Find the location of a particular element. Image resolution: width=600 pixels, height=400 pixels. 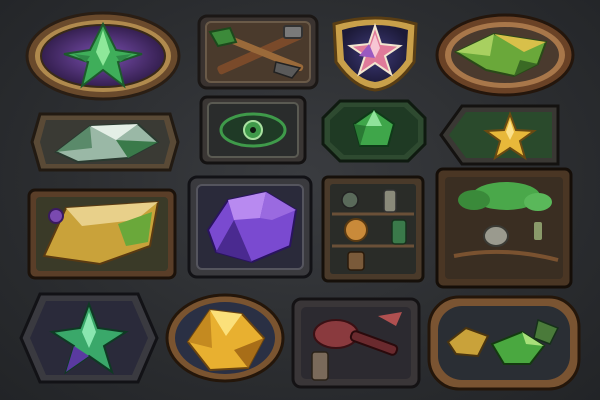

badge-silver-crystal-shard is located at coordinates (105, 142).